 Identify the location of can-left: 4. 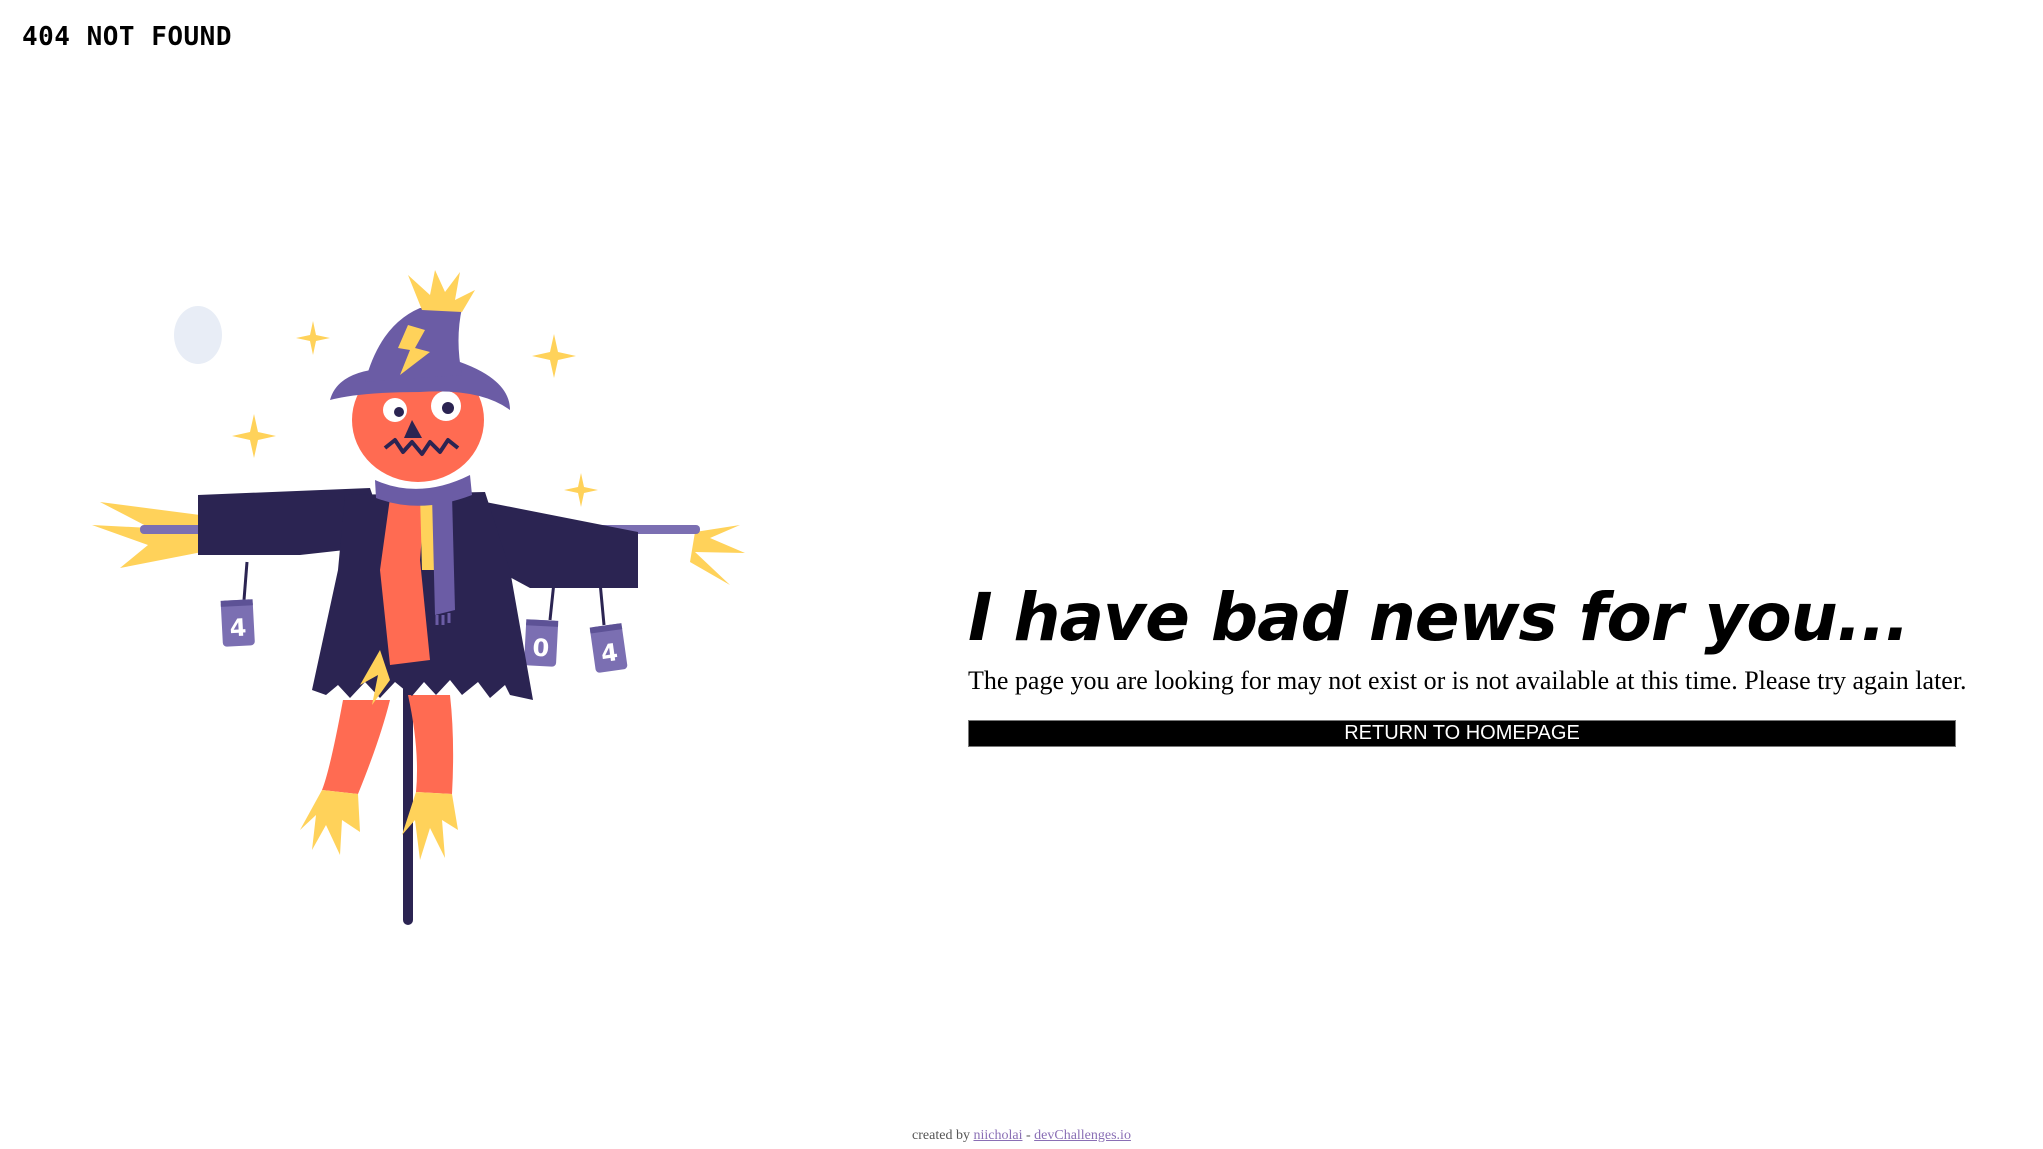
(237, 623).